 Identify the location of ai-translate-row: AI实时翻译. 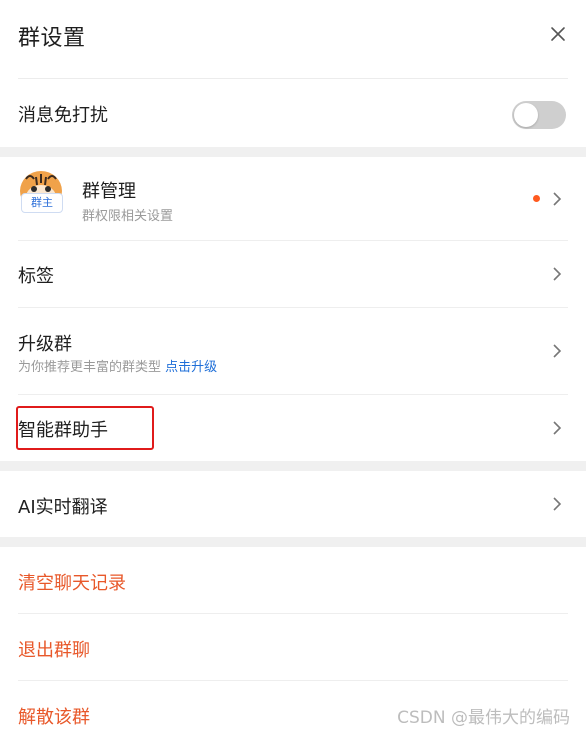
(293, 504).